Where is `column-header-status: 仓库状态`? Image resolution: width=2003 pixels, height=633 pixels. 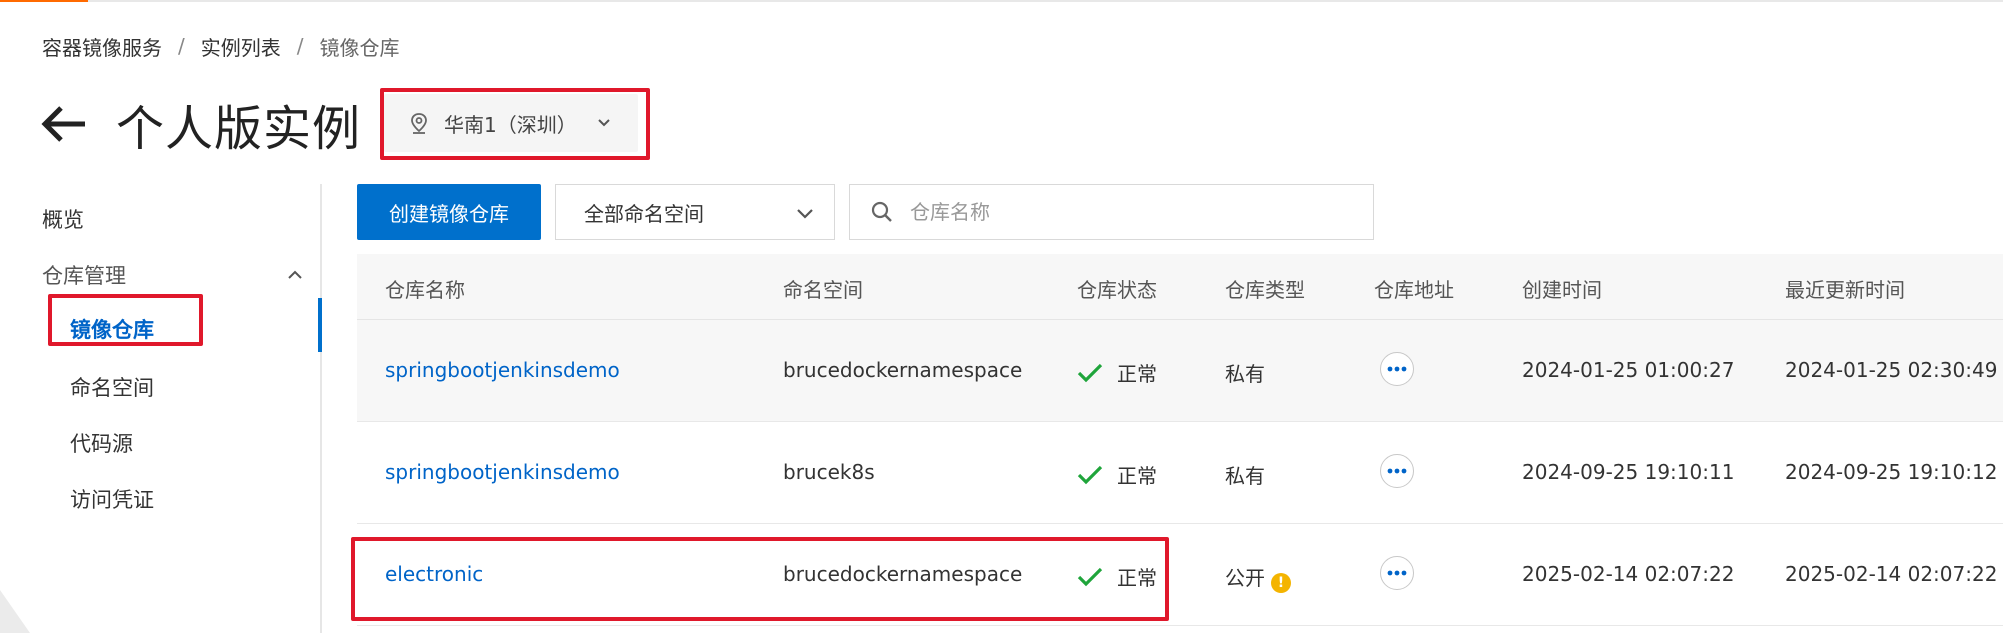 column-header-status: 仓库状态 is located at coordinates (1117, 290).